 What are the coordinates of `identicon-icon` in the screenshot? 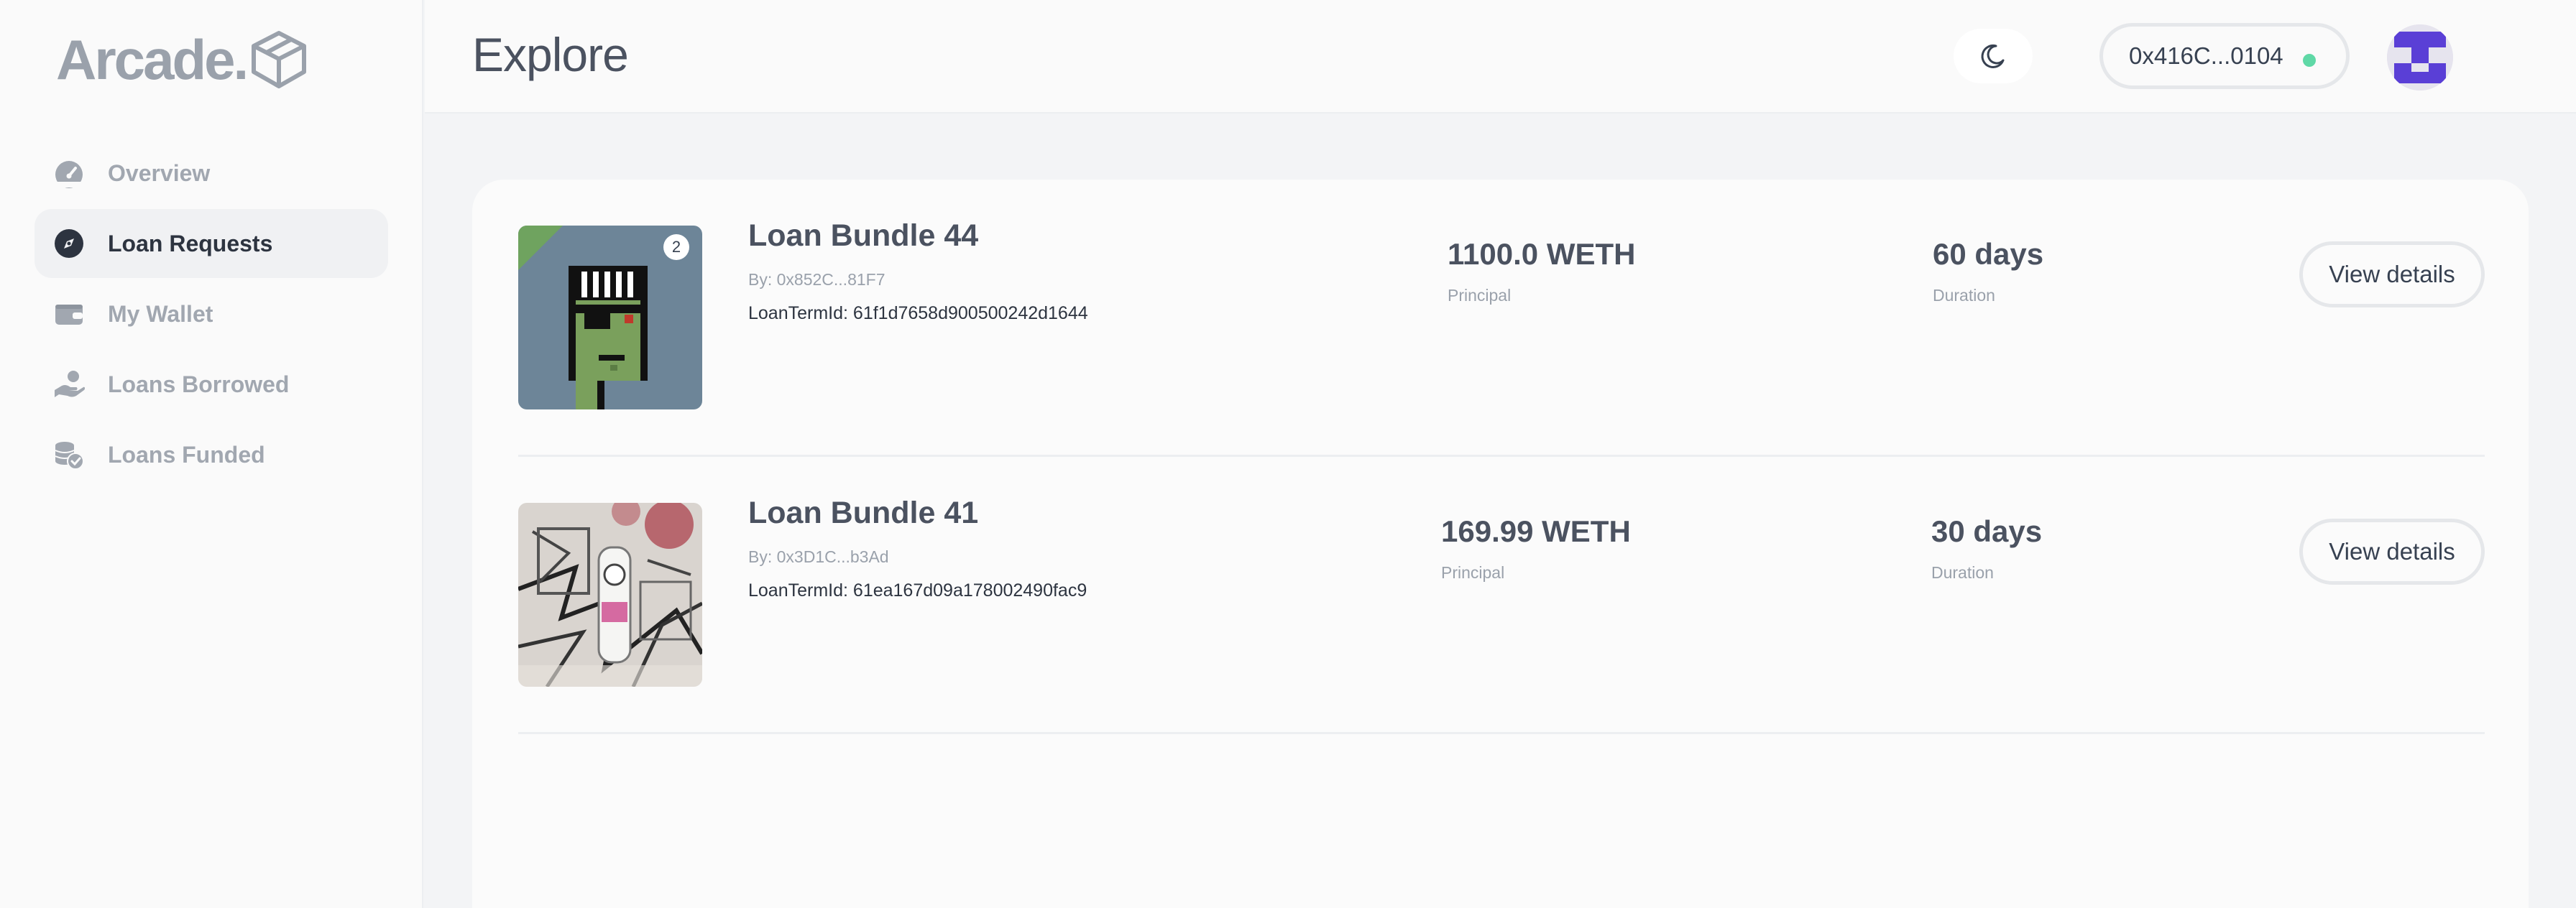 It's located at (2420, 57).